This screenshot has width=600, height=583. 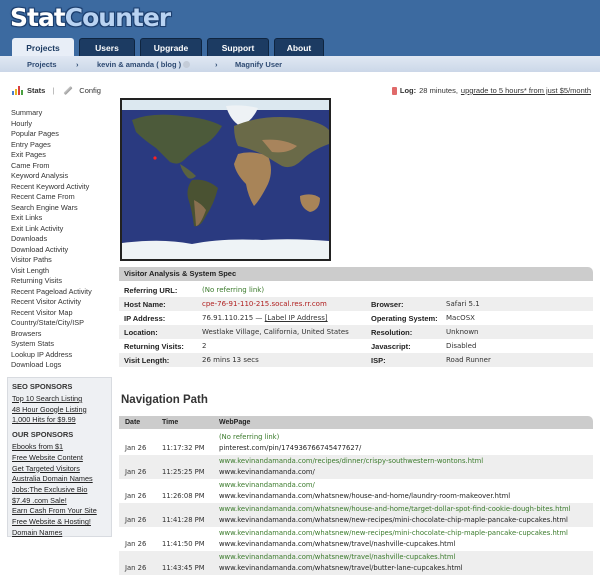 What do you see at coordinates (267, 472) in the screenshot?
I see `row-page-link: www.kevinandamanda.com/` at bounding box center [267, 472].